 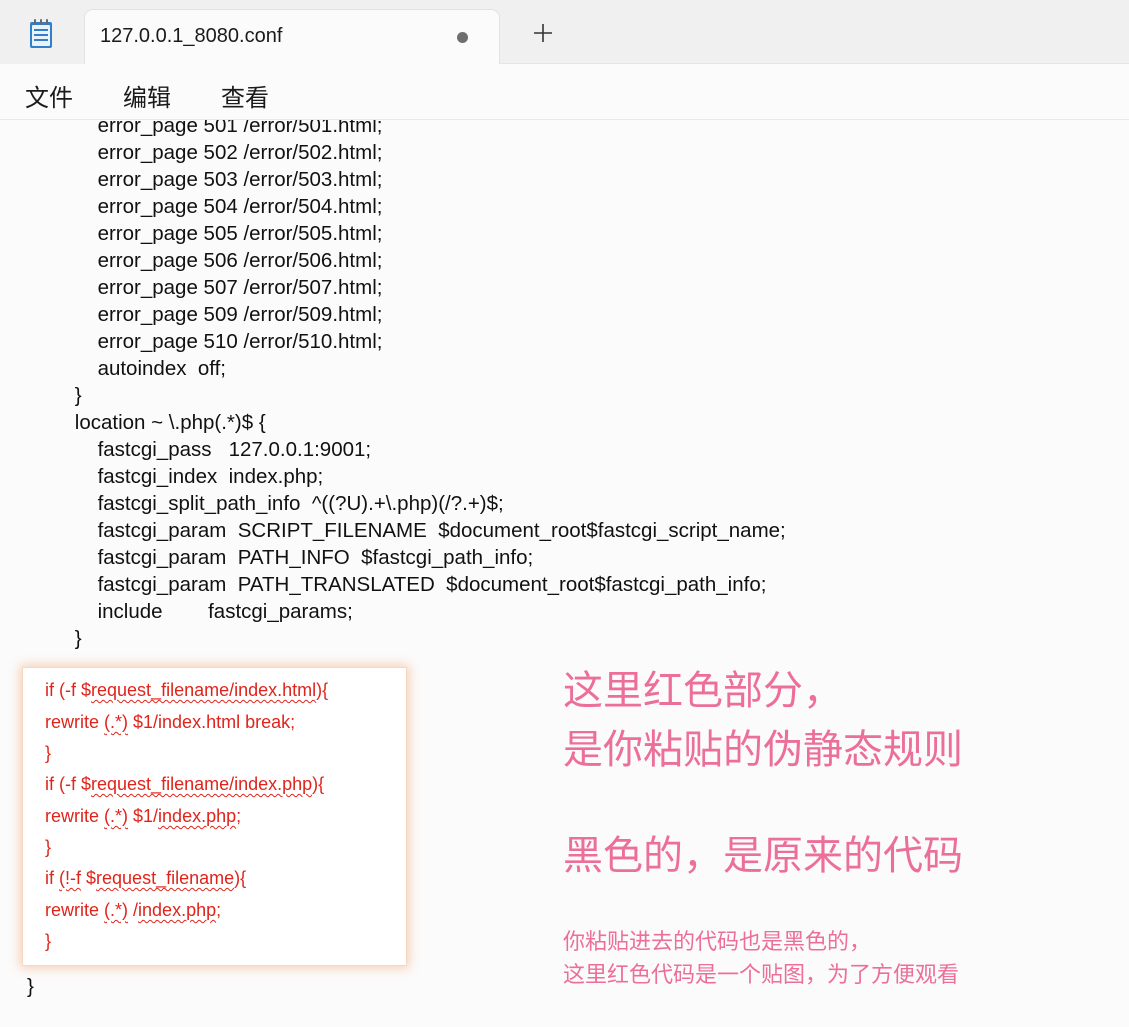 I want to click on menu-view: 查看, so click(x=245, y=95).